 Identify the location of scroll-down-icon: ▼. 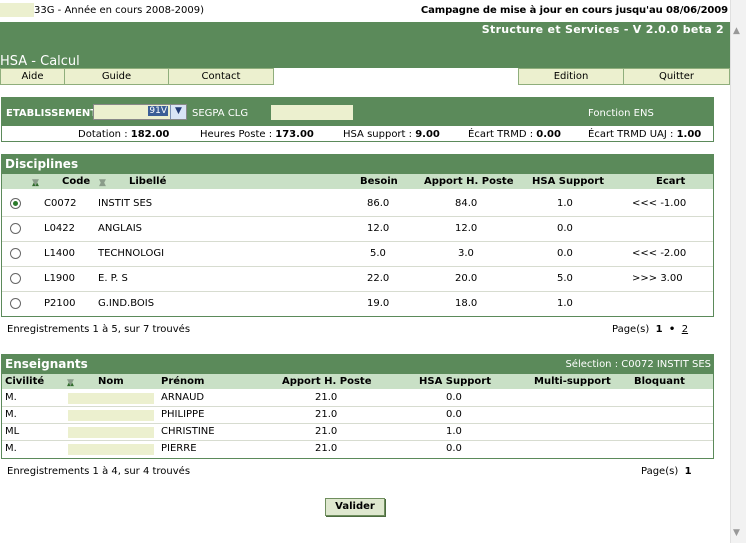
(736, 533).